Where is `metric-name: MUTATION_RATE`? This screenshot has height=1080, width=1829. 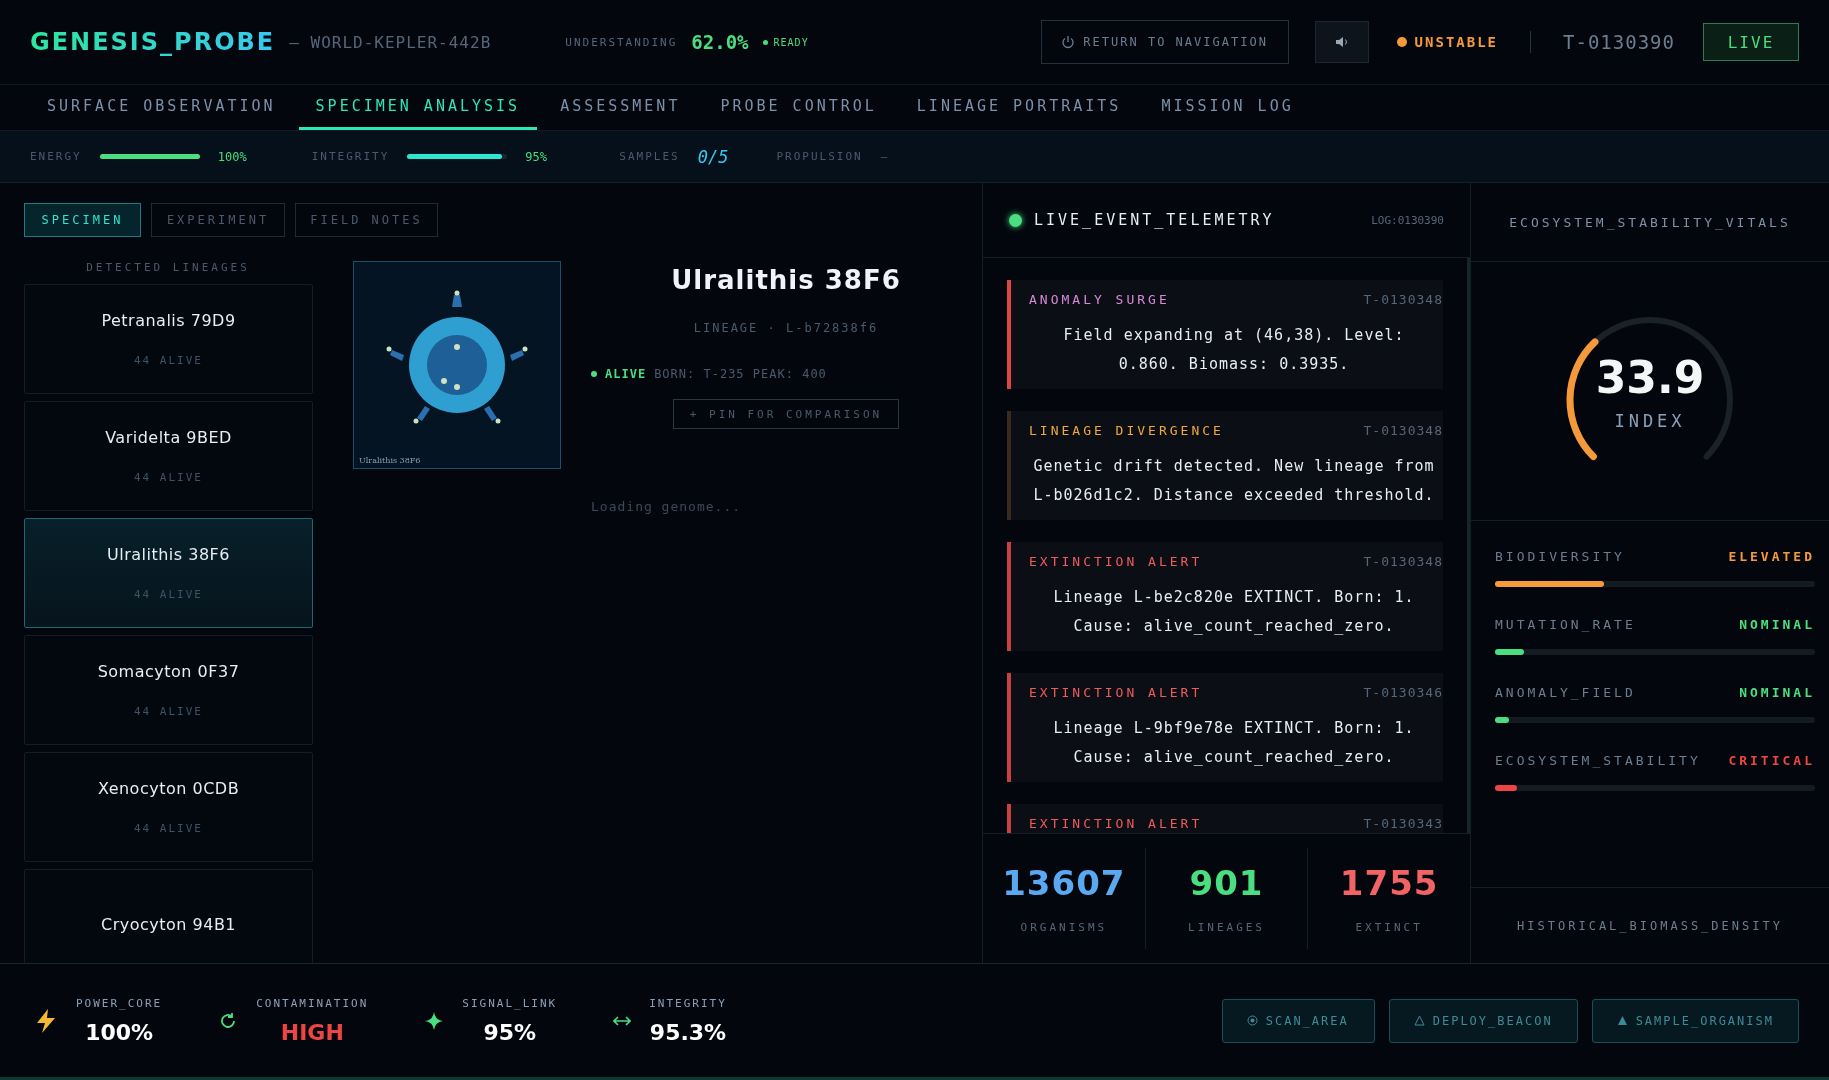 metric-name: MUTATION_RATE is located at coordinates (1565, 624).